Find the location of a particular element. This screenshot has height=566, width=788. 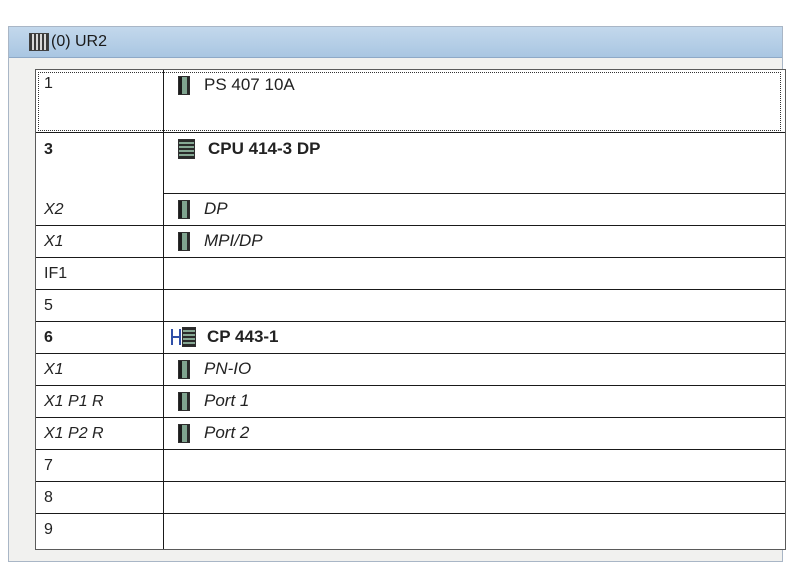

slot-cell: 9 is located at coordinates (48, 530).